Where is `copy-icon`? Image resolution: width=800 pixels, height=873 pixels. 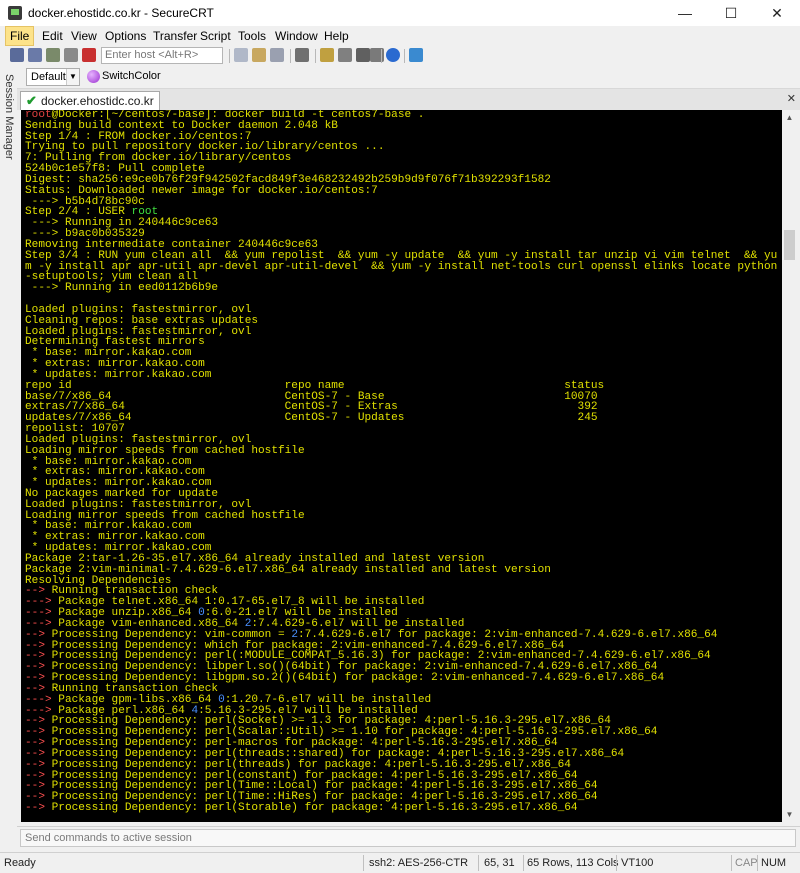
copy-icon is located at coordinates (241, 55).